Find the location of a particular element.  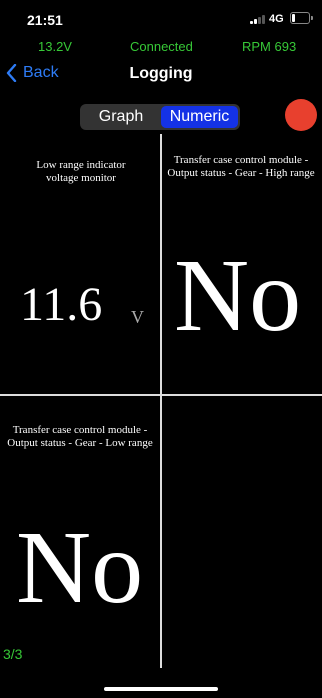

cell-1-unit: V is located at coordinates (137, 317).